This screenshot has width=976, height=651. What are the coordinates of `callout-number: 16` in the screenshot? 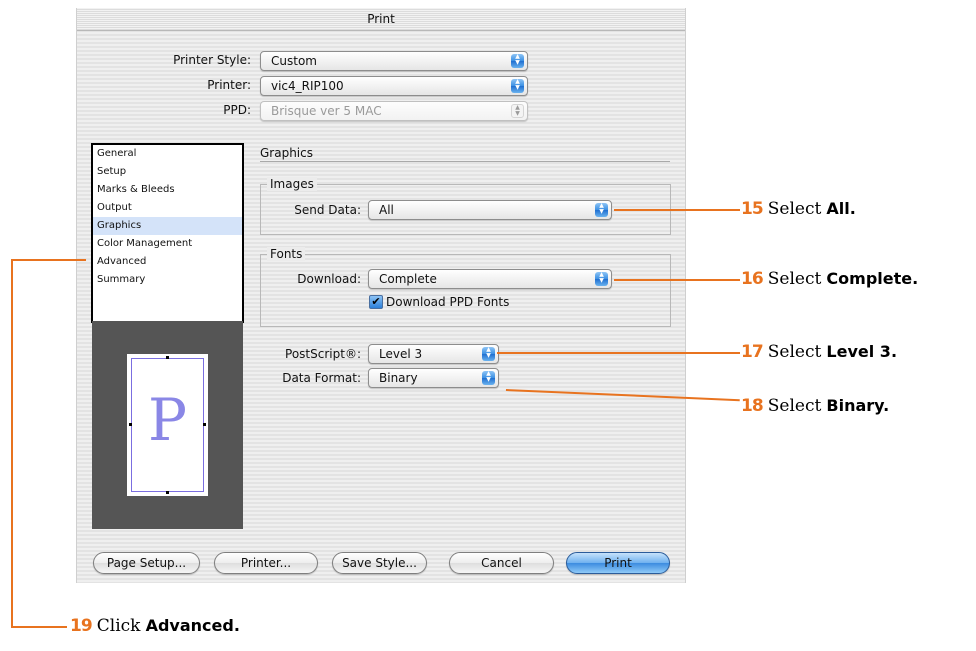 It's located at (752, 279).